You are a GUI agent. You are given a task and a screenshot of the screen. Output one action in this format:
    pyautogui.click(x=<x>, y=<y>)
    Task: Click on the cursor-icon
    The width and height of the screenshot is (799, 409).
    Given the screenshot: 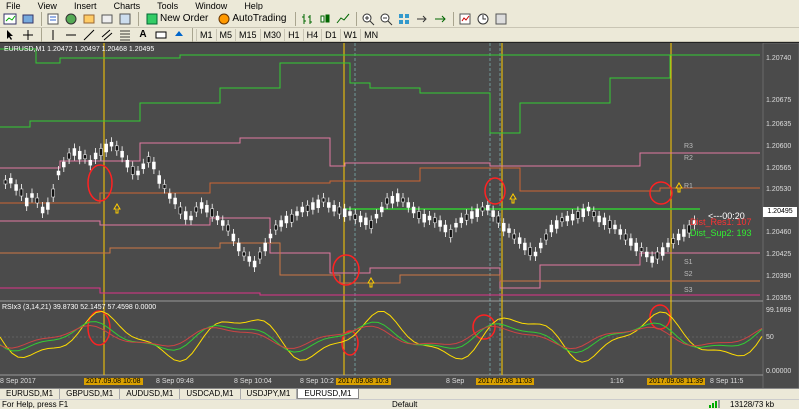 What is the action you would take?
    pyautogui.click(x=10, y=35)
    